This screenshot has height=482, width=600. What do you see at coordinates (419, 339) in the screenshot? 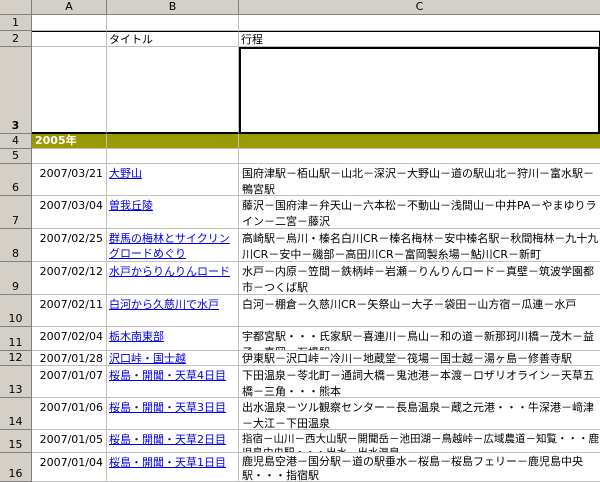
I see `route-cell: 宇都宮駅・・・氏家駅－喜連川－鳥山－和の道－新那珂川橋－茂木－益子－真岡－石橋駅` at bounding box center [419, 339].